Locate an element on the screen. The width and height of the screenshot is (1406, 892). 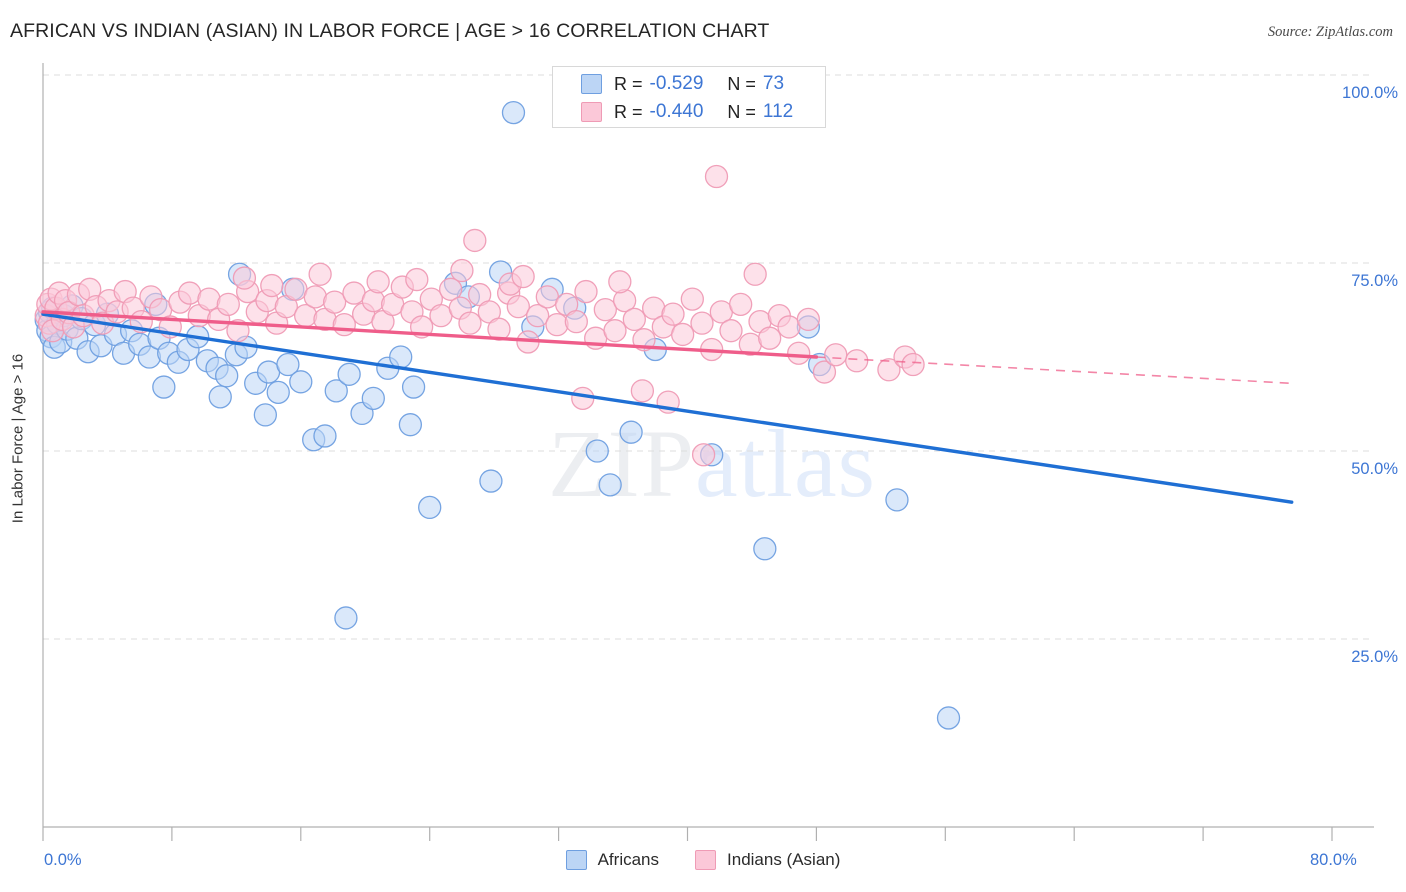
y-tick-label: 25.0% is located at coordinates (1374, 657).